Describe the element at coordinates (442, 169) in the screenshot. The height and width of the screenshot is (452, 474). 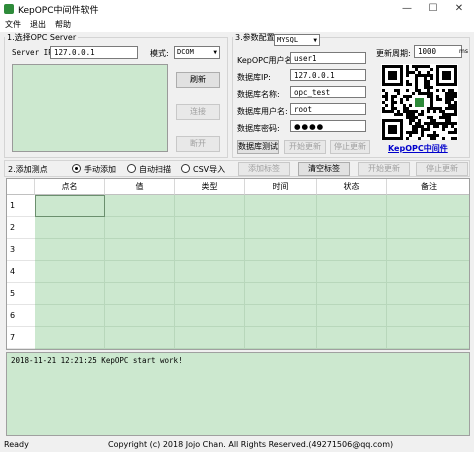
I see `stop-update-button: 停止更新` at that location.